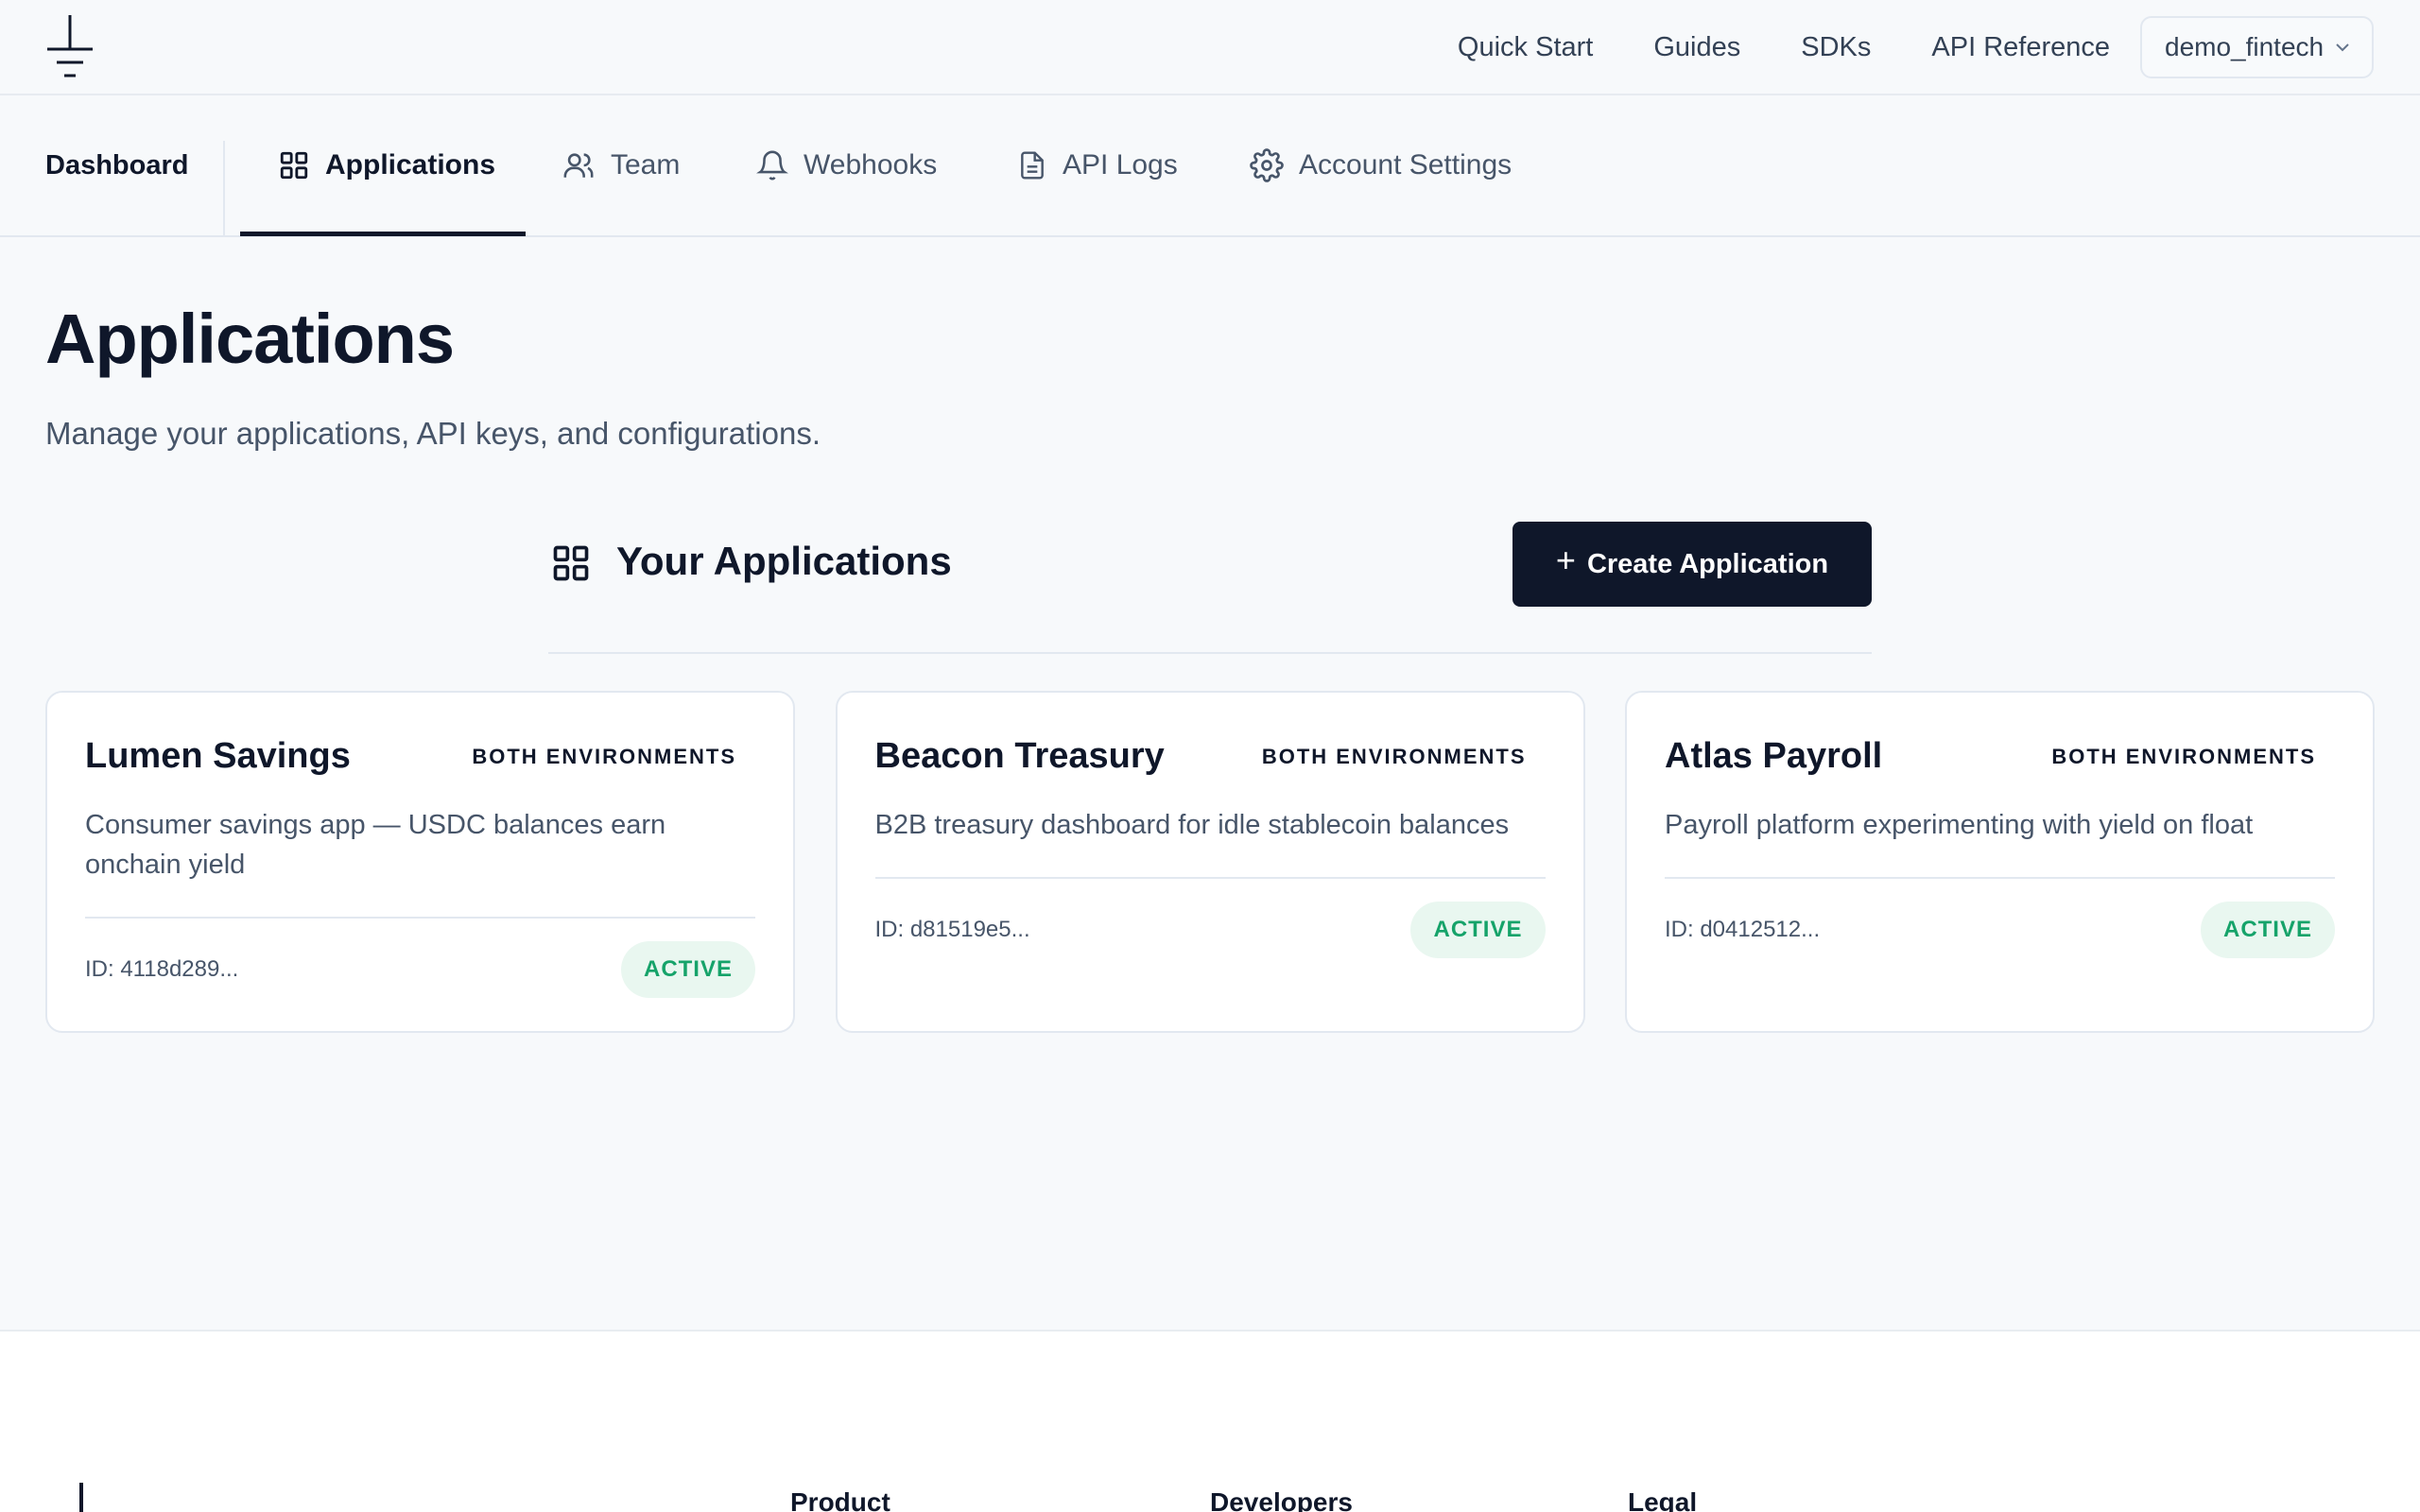 The width and height of the screenshot is (2420, 1512). I want to click on page-title: Applications, so click(250, 339).